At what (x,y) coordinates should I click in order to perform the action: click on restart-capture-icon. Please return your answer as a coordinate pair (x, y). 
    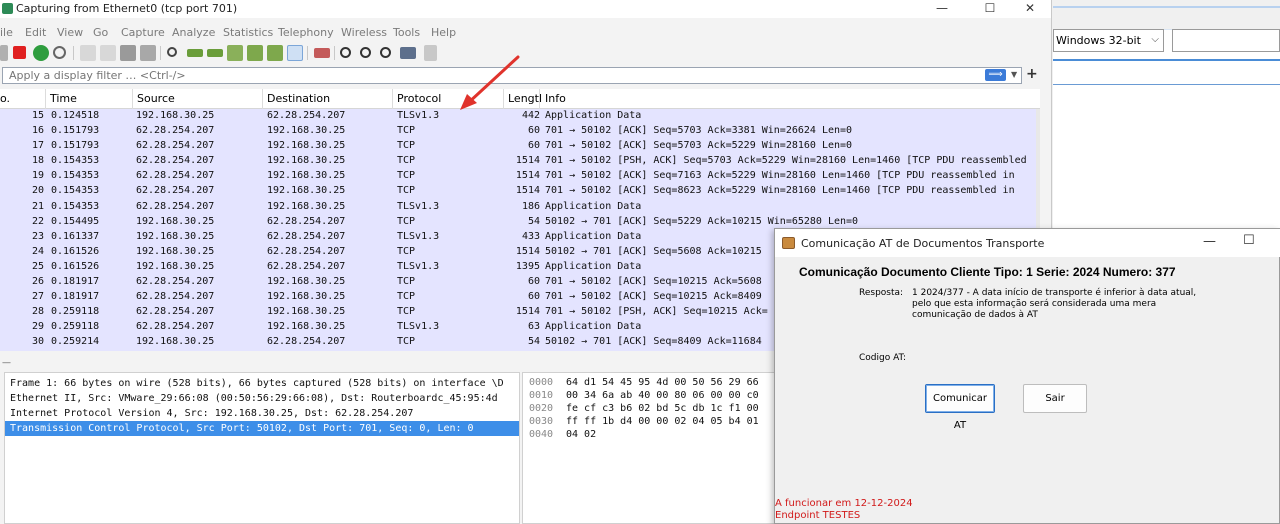
    Looking at the image, I should click on (41, 53).